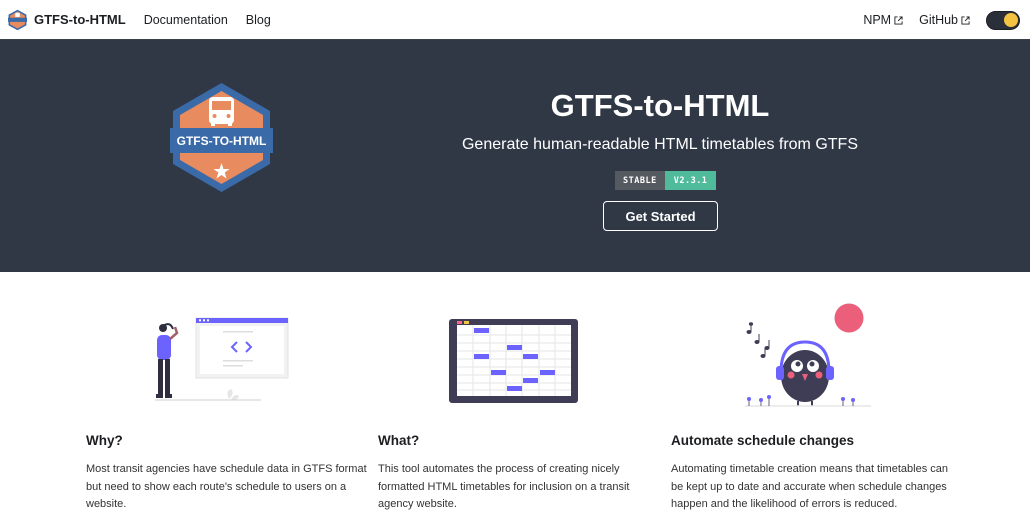 This screenshot has height=524, width=1030. Describe the element at coordinates (1011, 19) in the screenshot. I see `theme-toggle-icon` at that location.